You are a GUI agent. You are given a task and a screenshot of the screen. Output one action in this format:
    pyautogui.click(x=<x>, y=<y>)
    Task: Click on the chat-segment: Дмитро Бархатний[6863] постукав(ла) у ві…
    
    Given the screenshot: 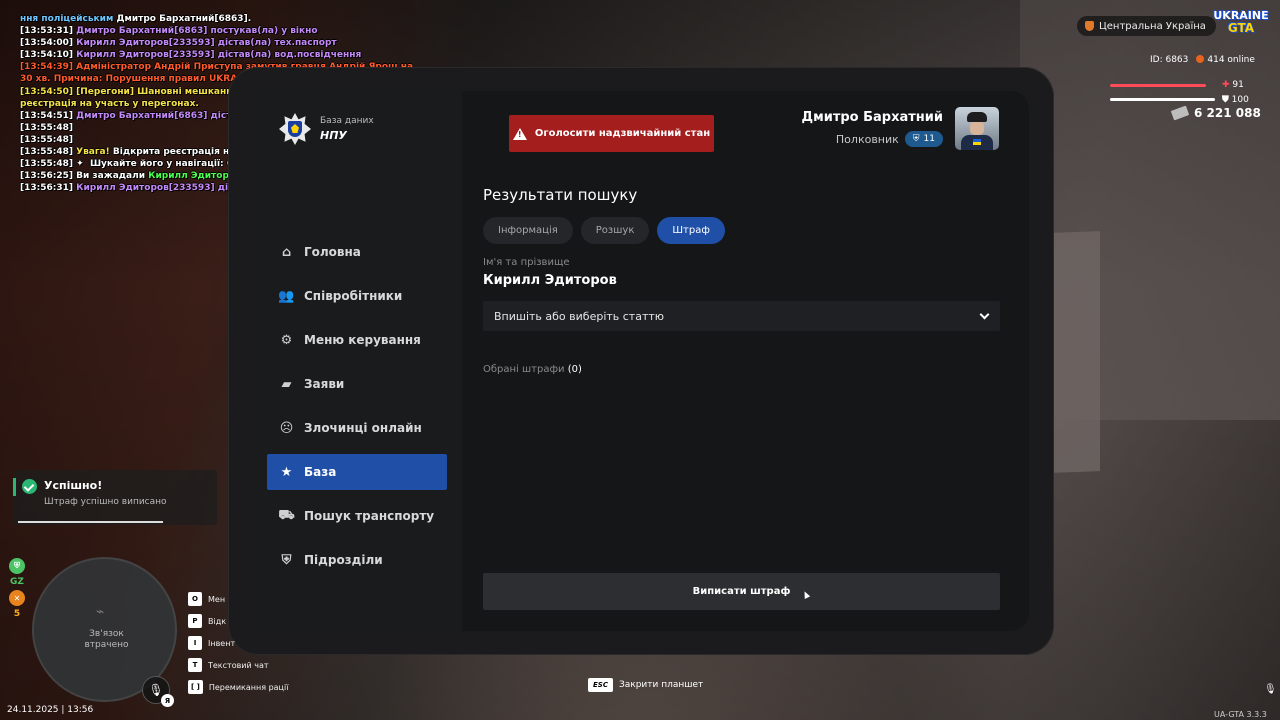 What is the action you would take?
    pyautogui.click(x=197, y=31)
    